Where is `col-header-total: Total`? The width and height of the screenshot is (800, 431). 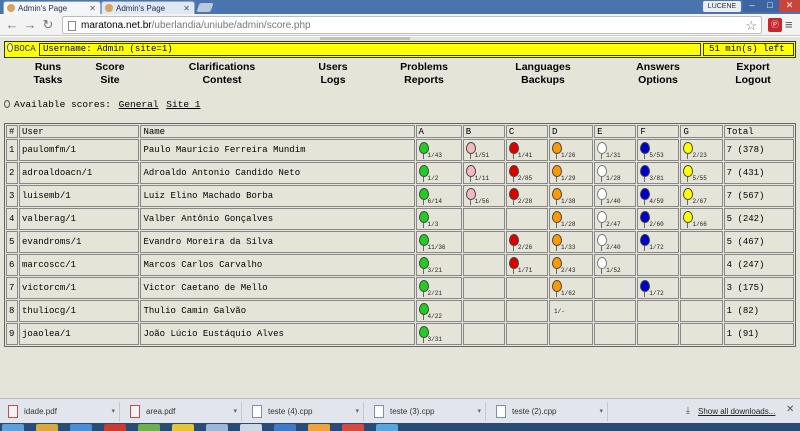 col-header-total: Total is located at coordinates (758, 131).